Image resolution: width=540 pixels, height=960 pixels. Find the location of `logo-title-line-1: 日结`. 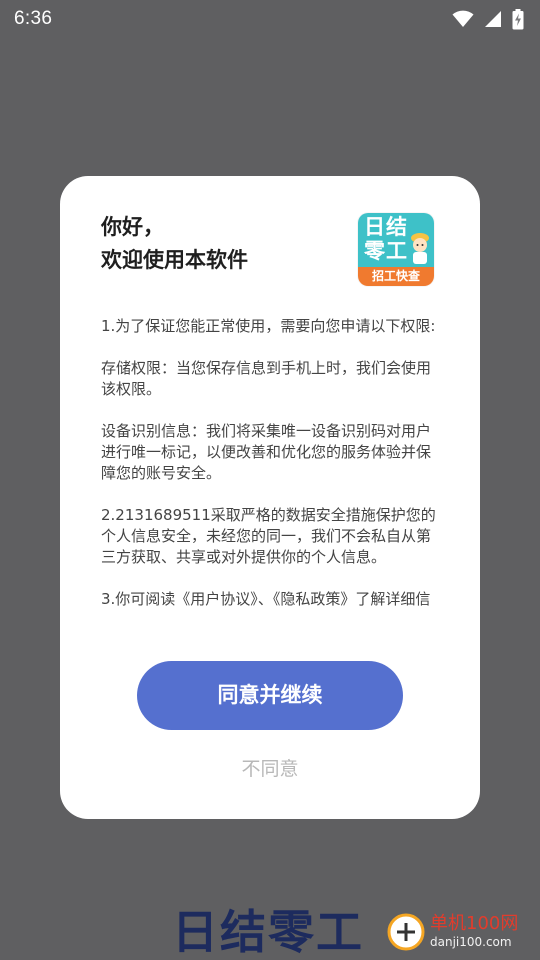

logo-title-line-1: 日结 is located at coordinates (386, 227).